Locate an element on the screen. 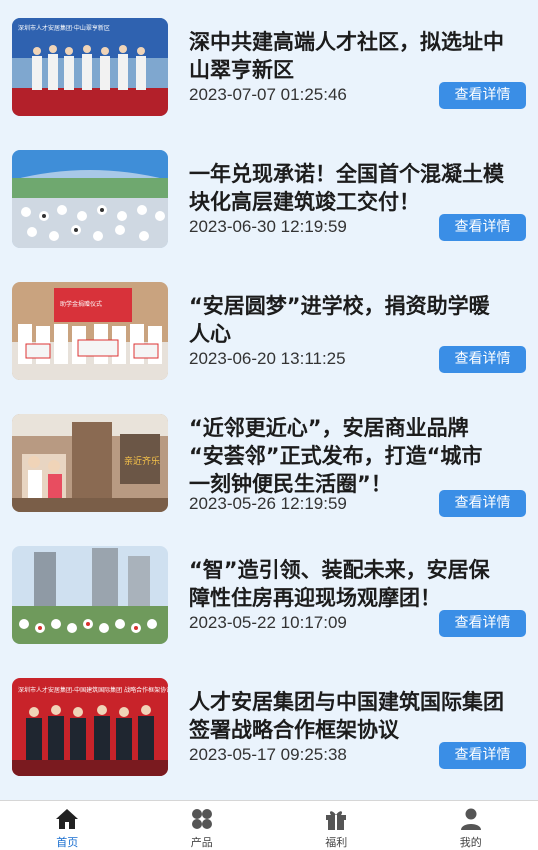 The height and width of the screenshot is (850, 538). news-thumbnail: 深圳市人才安居集团-中国建筑国际集团 战略合作框架协议签署仪式 is located at coordinates (90, 727).